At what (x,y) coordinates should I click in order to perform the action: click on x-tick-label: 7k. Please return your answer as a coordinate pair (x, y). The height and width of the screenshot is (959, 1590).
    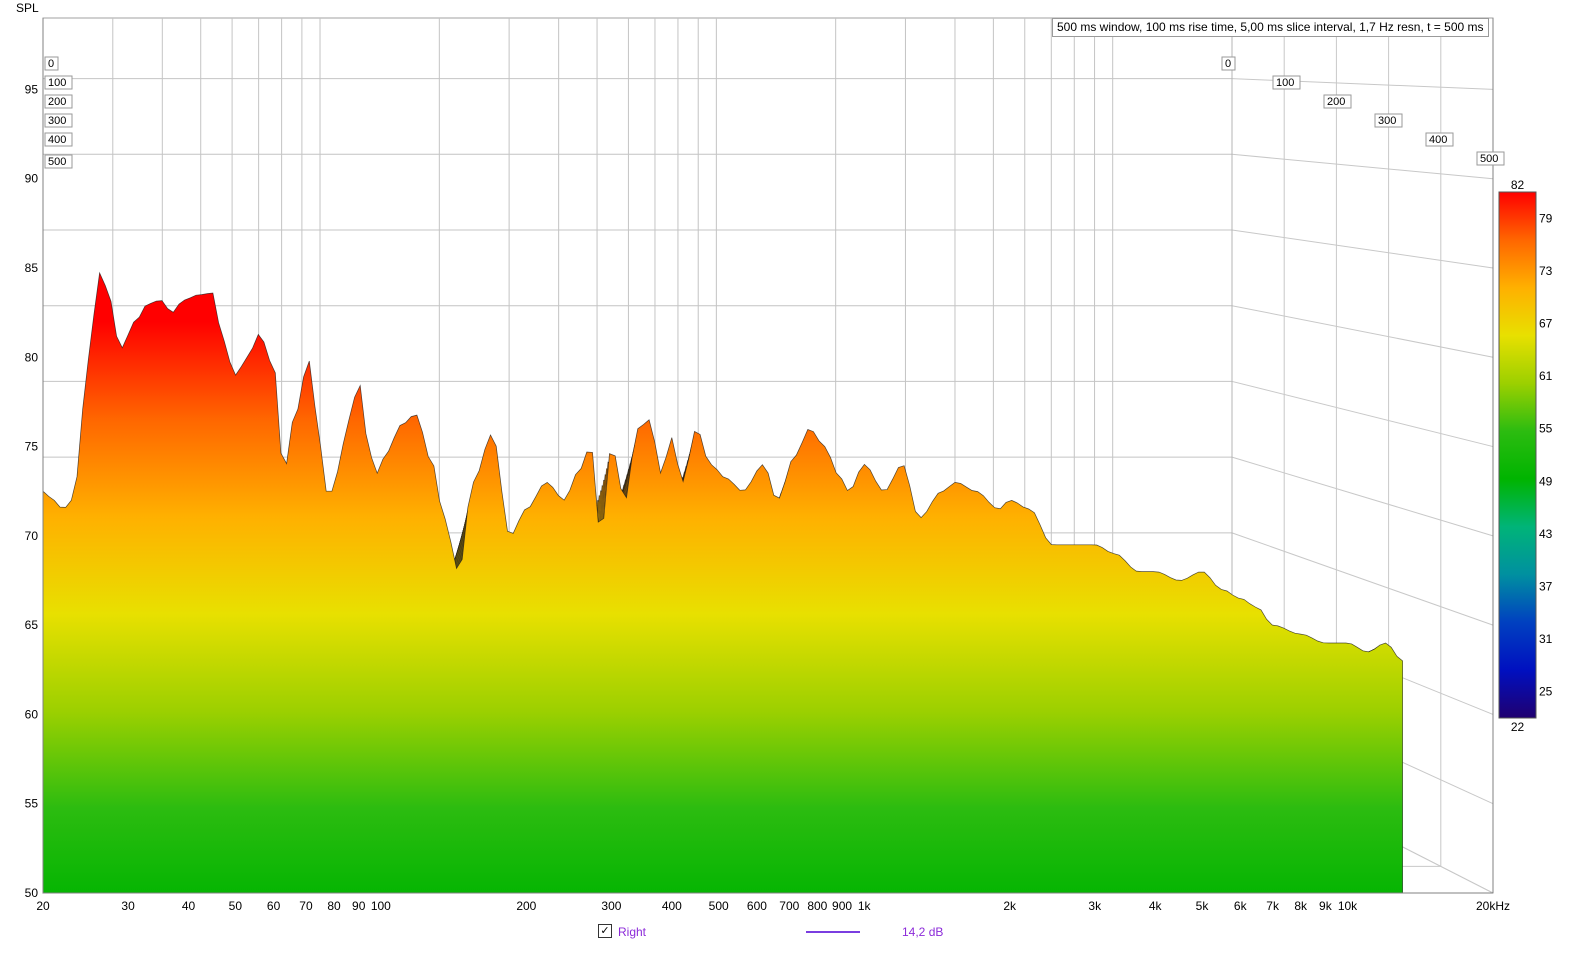
    Looking at the image, I should click on (1273, 906).